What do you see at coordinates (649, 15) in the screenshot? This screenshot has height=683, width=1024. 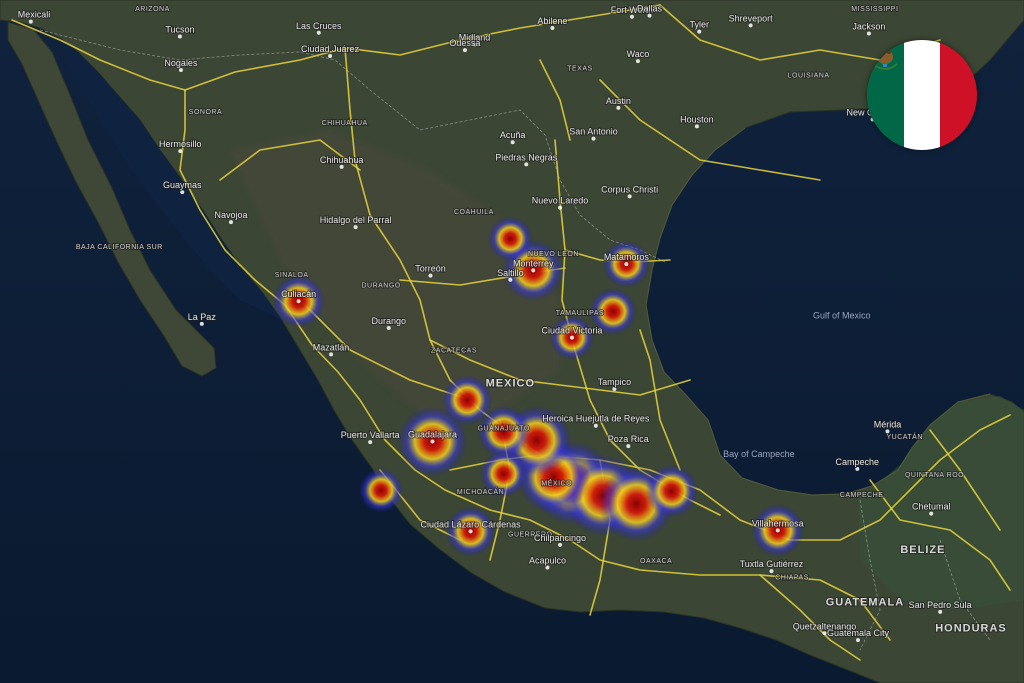 I see `city-marker-dallas` at bounding box center [649, 15].